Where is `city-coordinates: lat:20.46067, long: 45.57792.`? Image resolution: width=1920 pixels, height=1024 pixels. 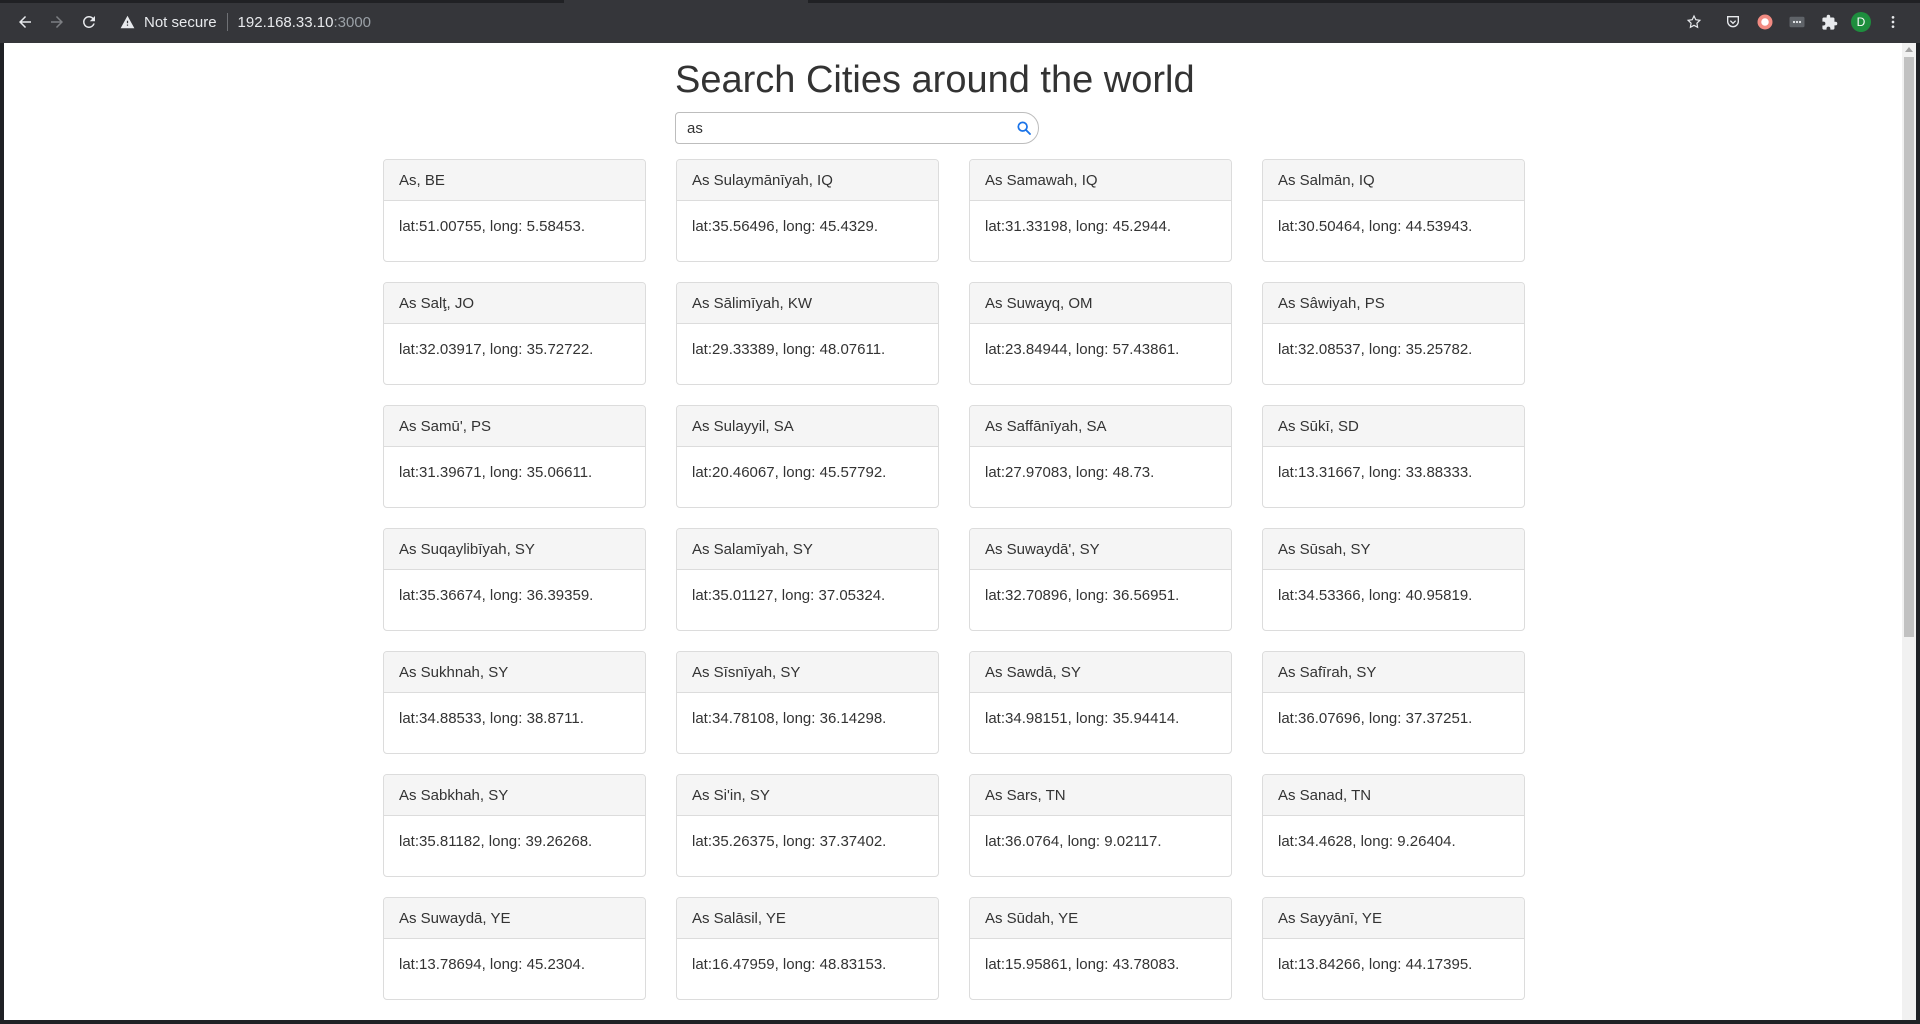
city-coordinates: lat:20.46067, long: 45.57792. is located at coordinates (789, 472).